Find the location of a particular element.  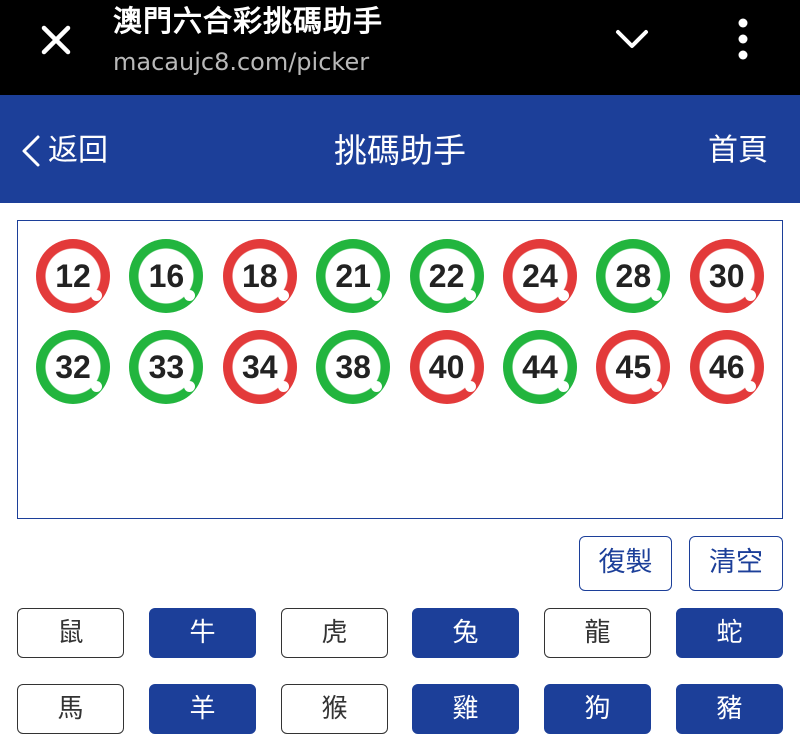

number-ball-label: 40 is located at coordinates (446, 367).